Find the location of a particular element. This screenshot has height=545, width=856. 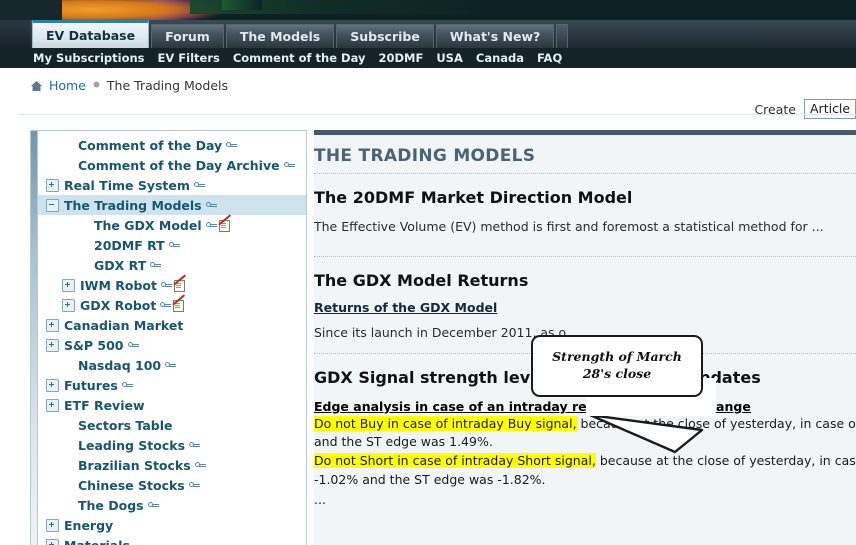

sidebar-item-energy: Energy is located at coordinates (172, 525).